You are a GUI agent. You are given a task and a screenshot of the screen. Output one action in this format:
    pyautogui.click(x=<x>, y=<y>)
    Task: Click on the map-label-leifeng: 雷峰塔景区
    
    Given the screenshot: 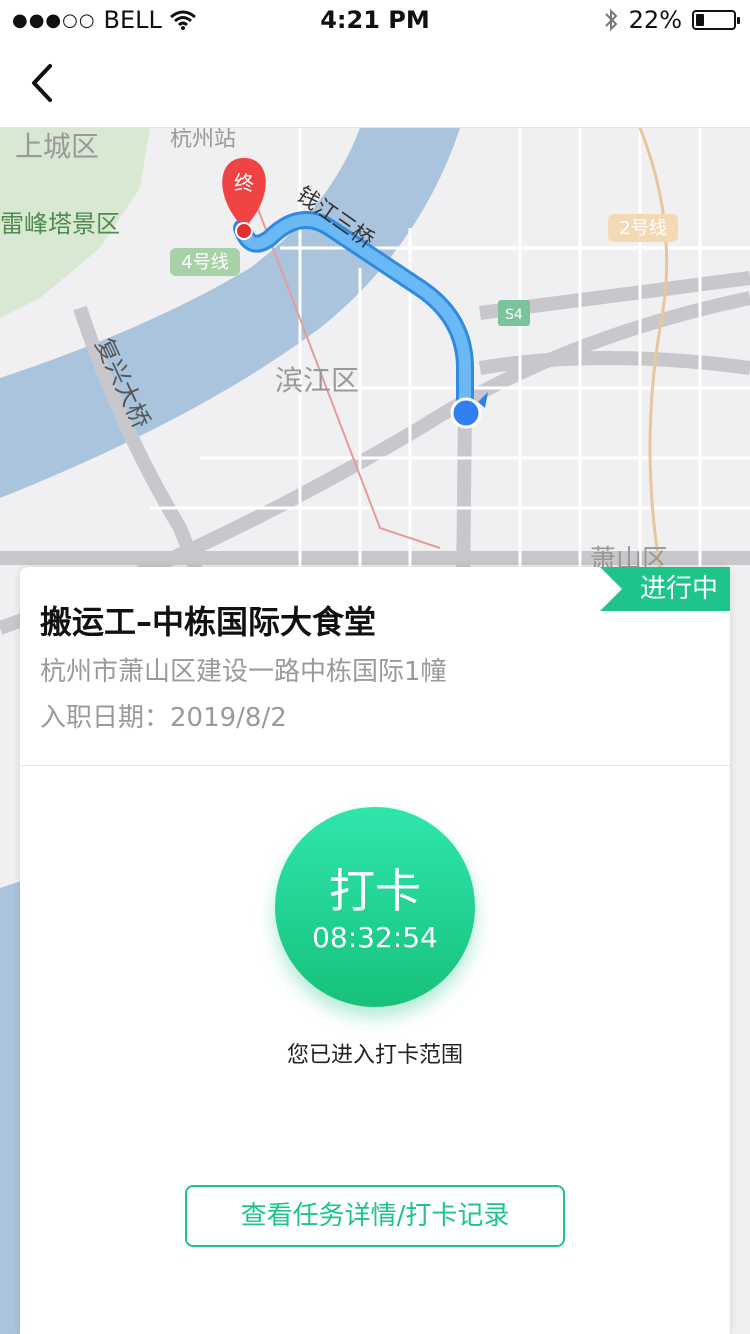 What is the action you would take?
    pyautogui.click(x=60, y=224)
    